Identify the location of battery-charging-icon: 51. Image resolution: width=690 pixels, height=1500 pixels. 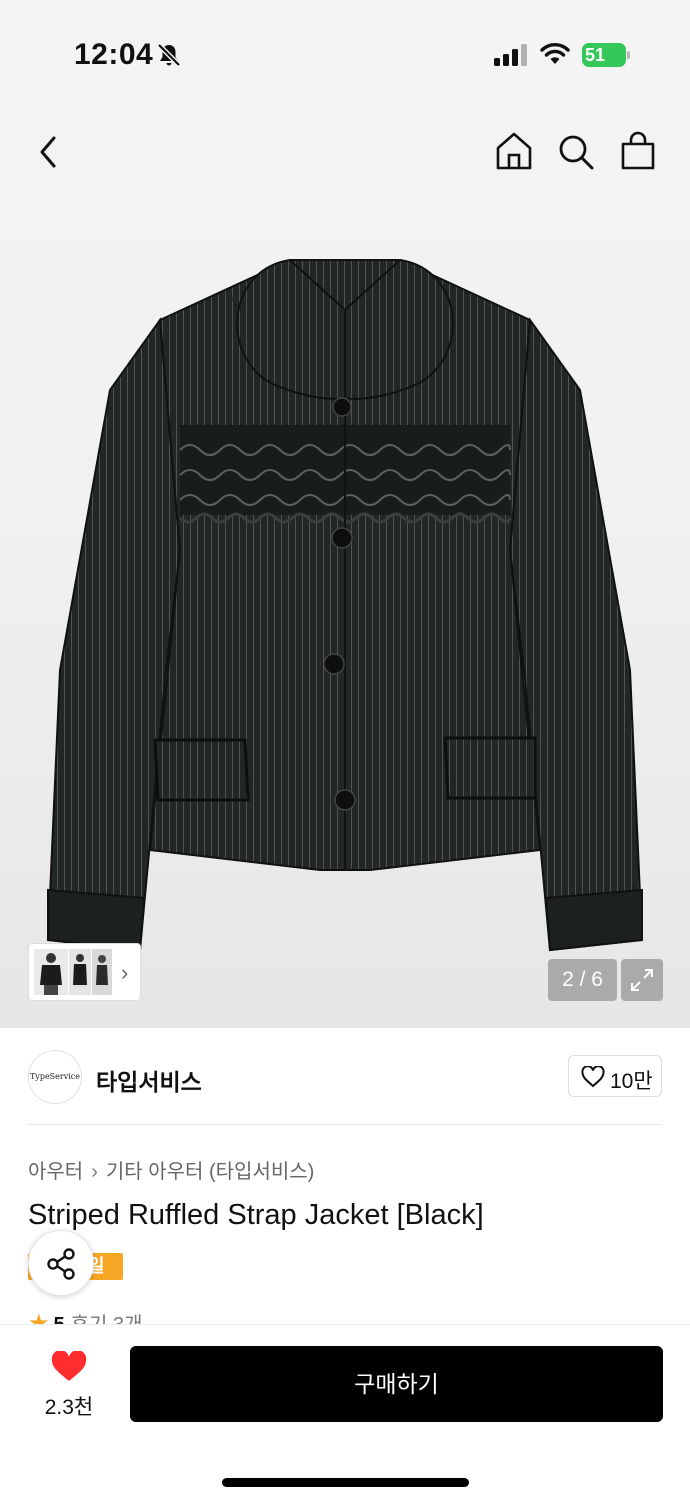
(606, 55).